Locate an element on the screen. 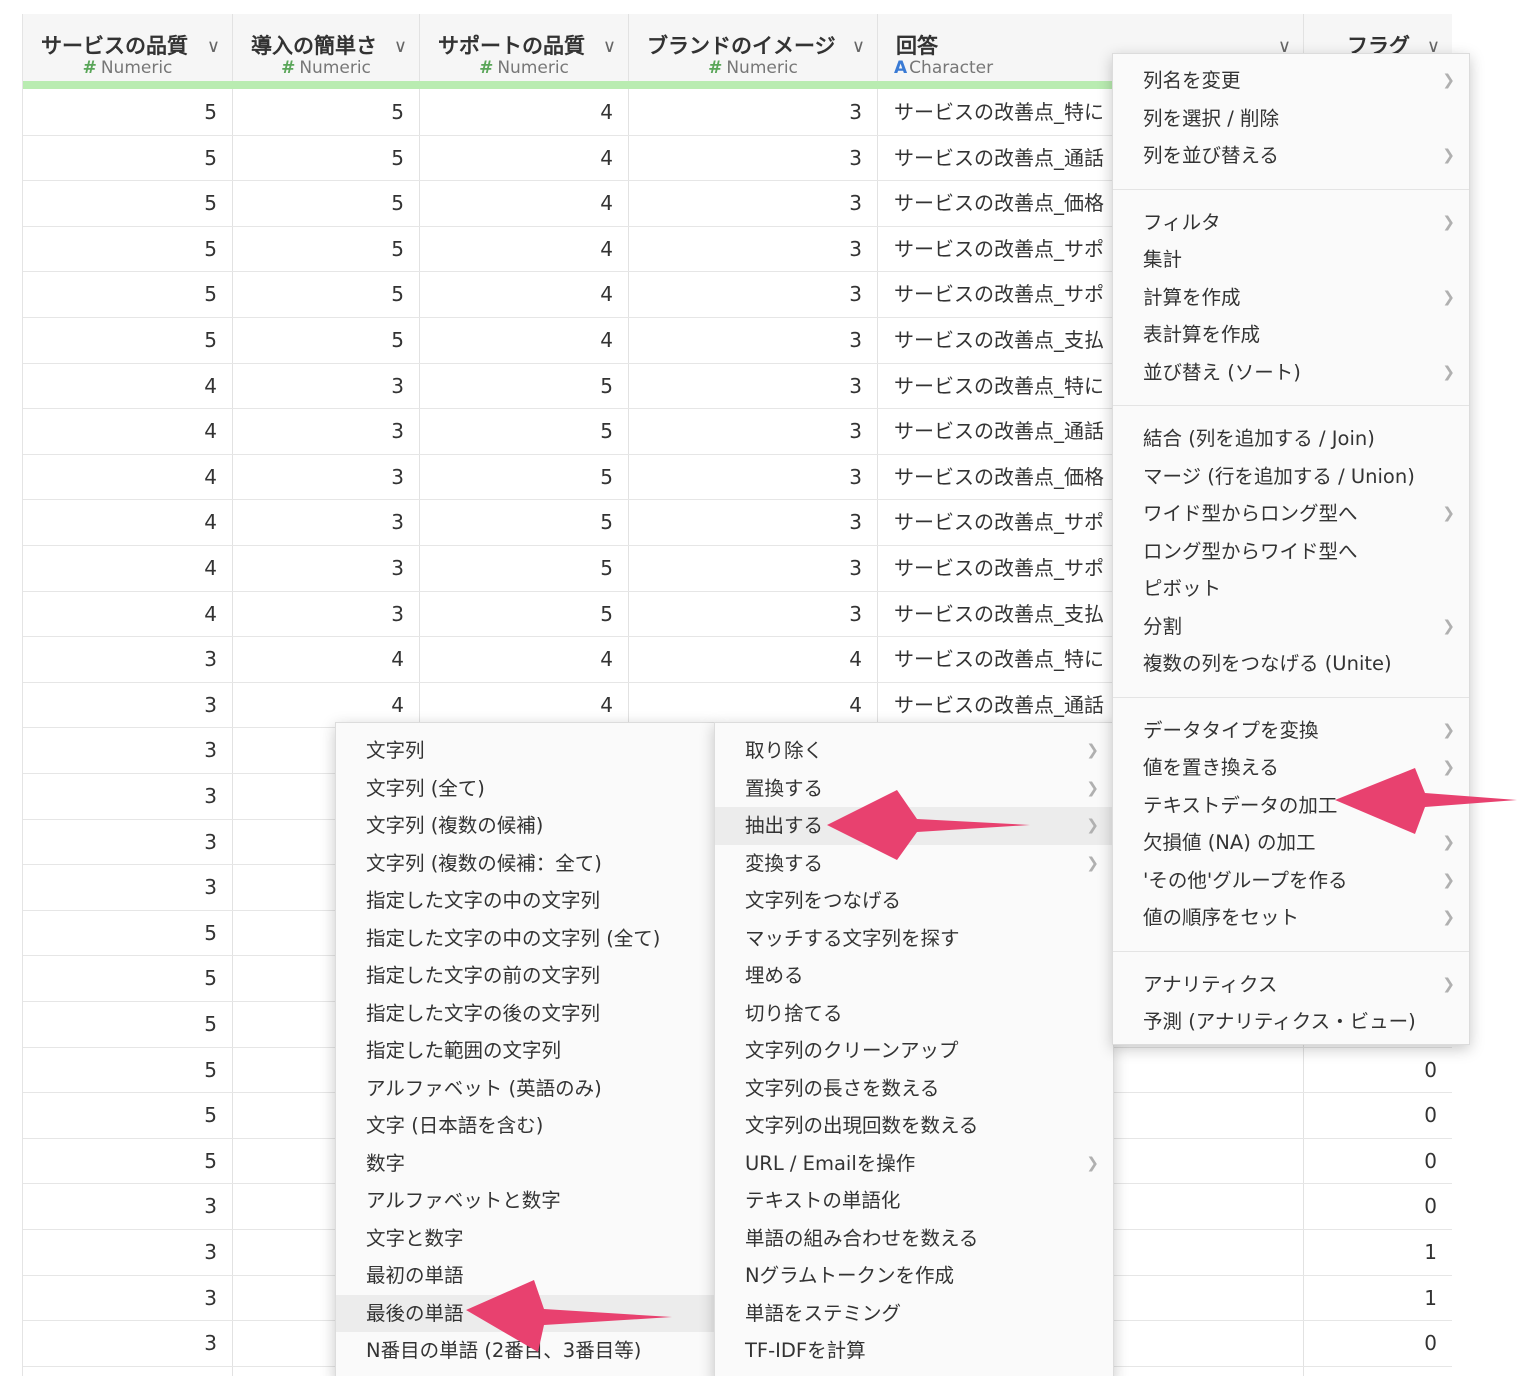 The height and width of the screenshot is (1376, 1520). column-menu-item: テキストデータの加工 is located at coordinates (1291, 806).